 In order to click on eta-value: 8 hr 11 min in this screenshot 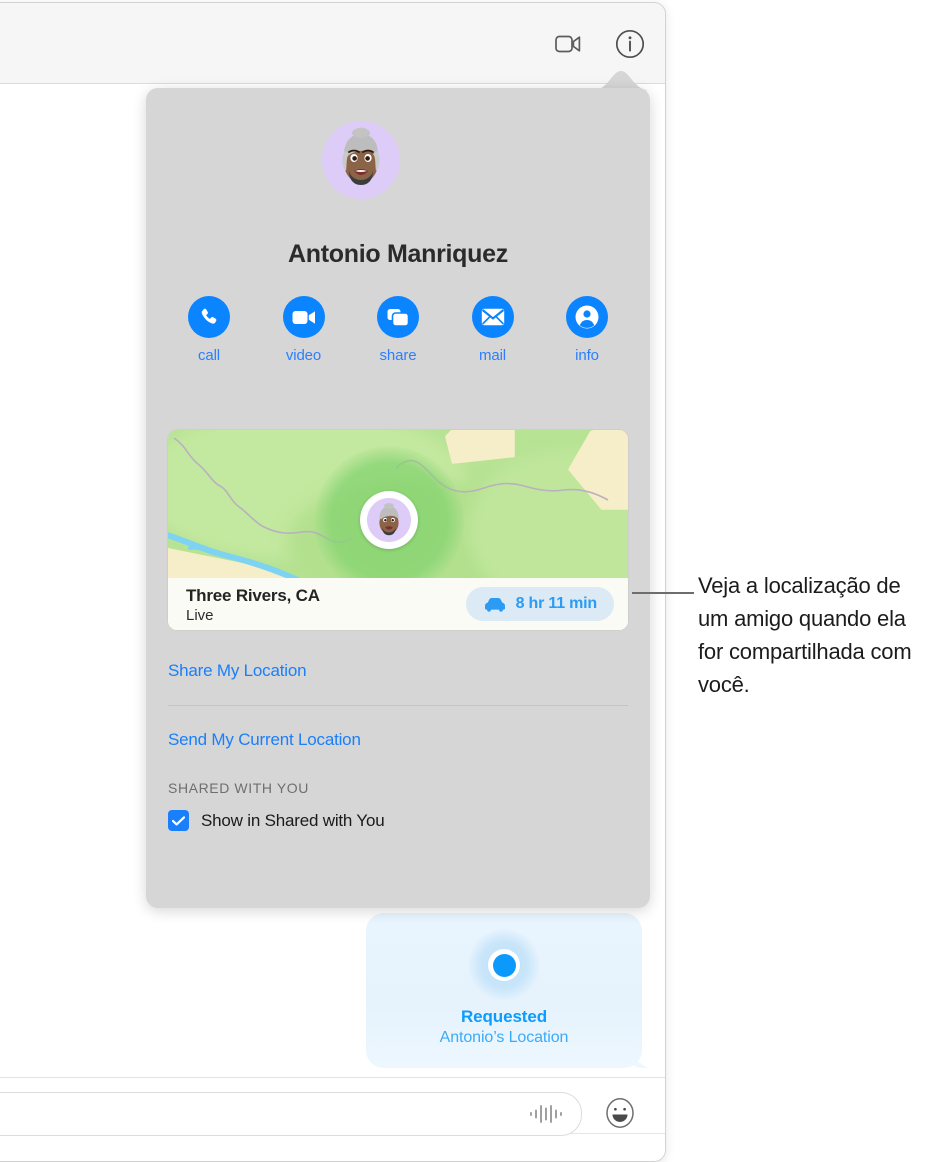, I will do `click(556, 603)`.